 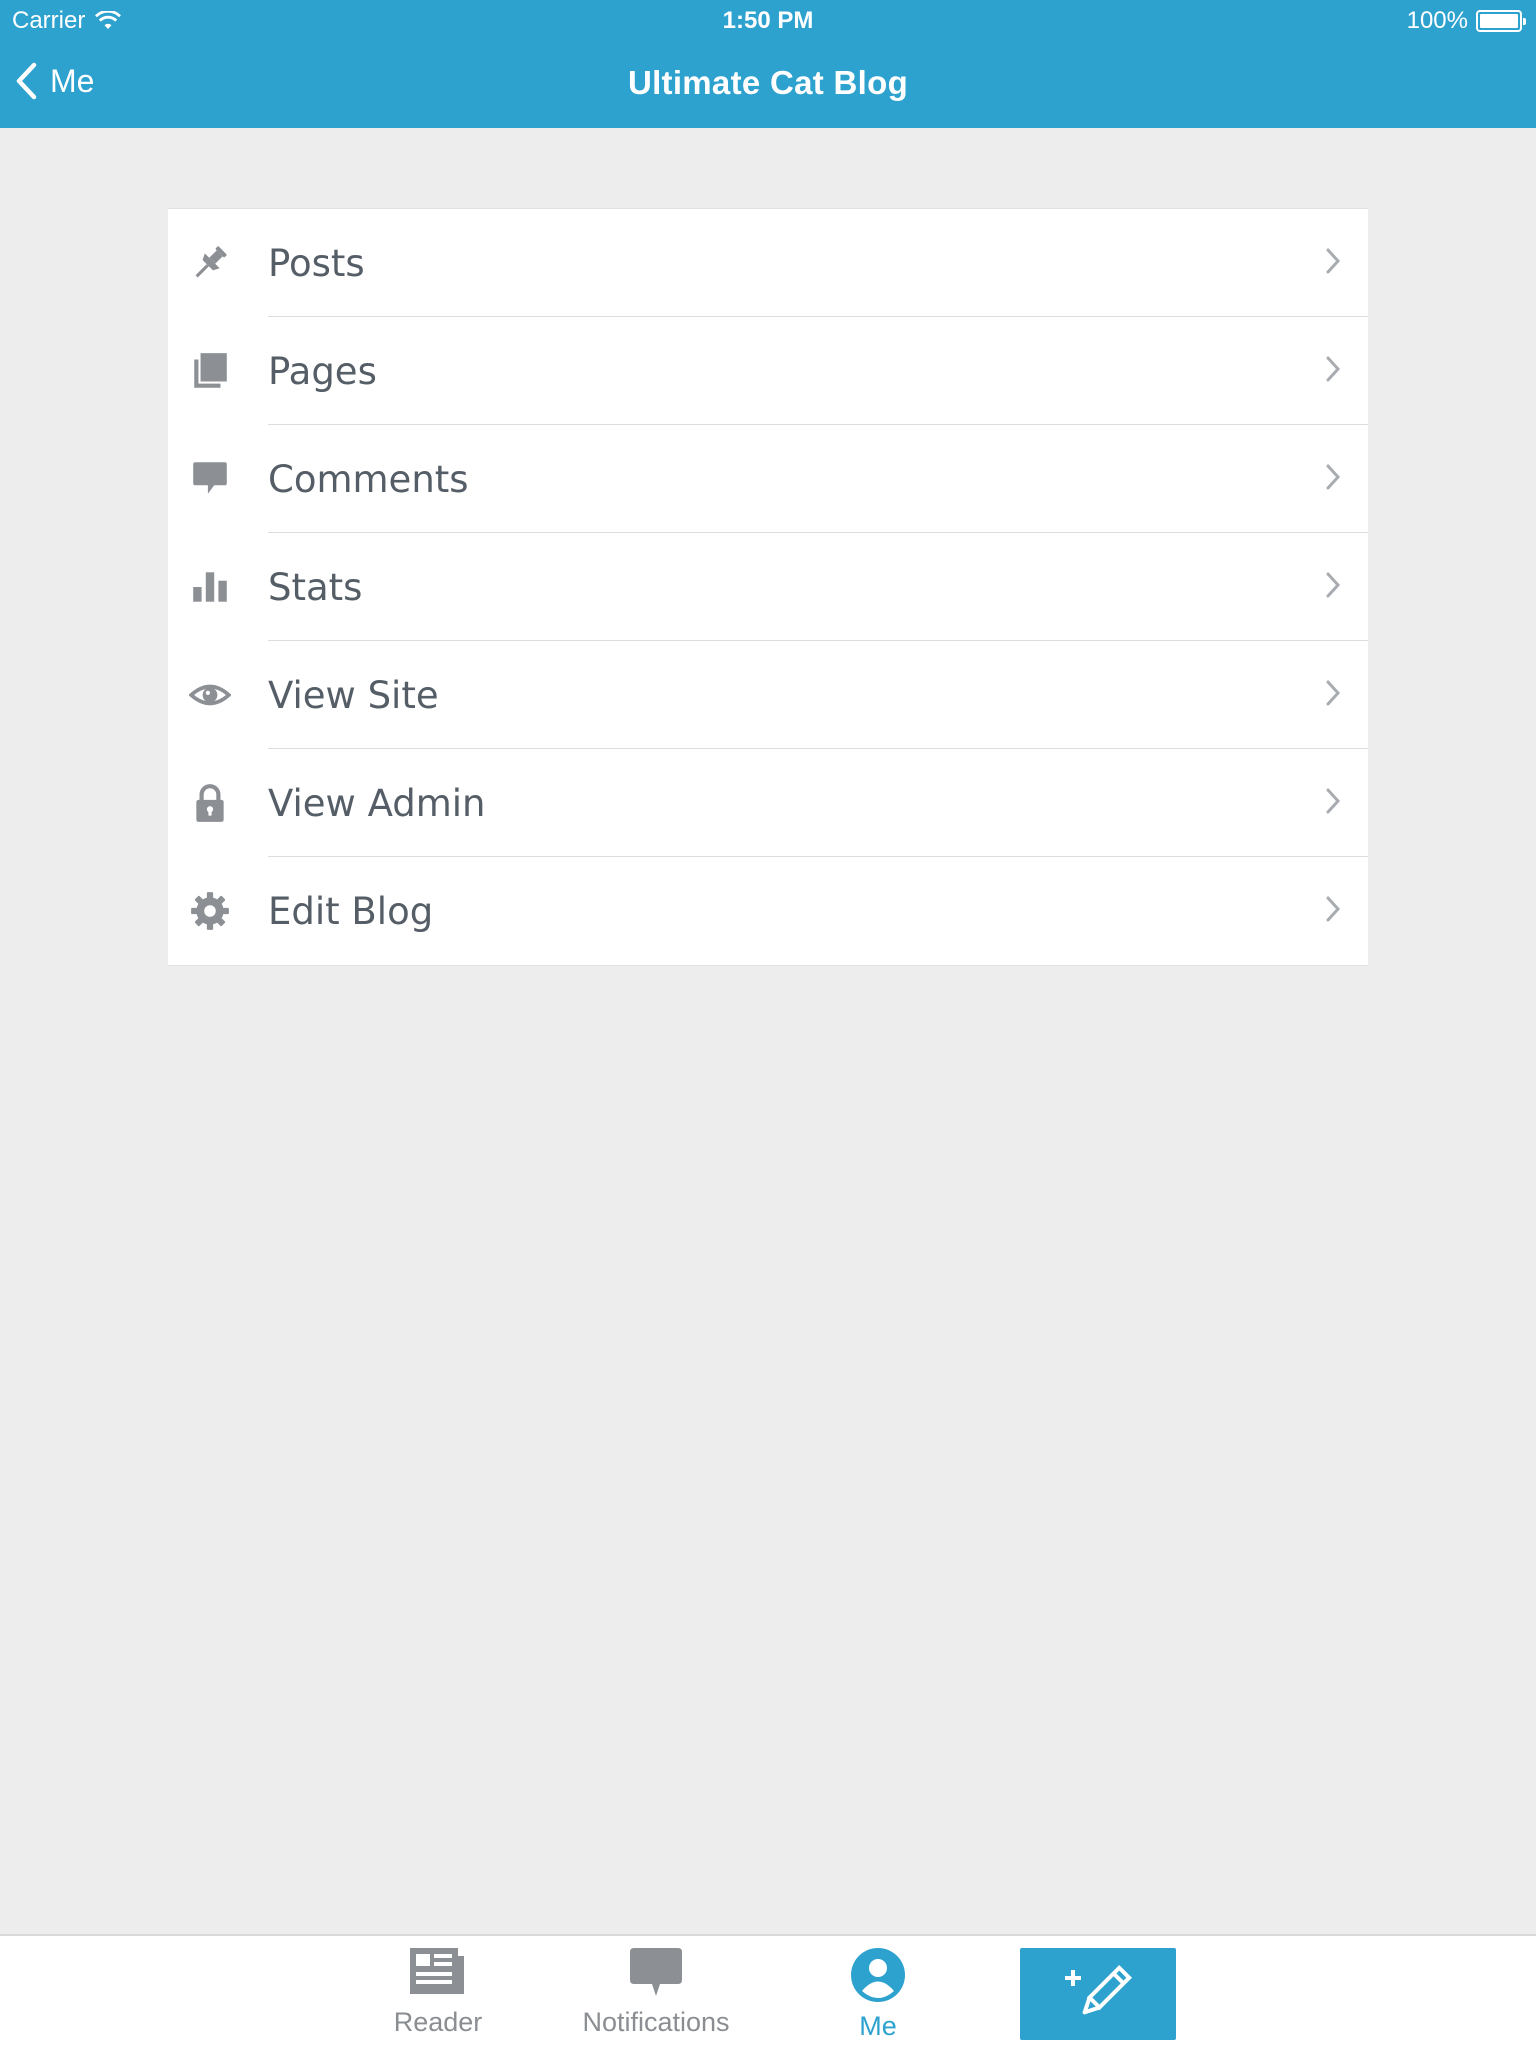 I want to click on tab-reader: Reader, so click(x=438, y=1992).